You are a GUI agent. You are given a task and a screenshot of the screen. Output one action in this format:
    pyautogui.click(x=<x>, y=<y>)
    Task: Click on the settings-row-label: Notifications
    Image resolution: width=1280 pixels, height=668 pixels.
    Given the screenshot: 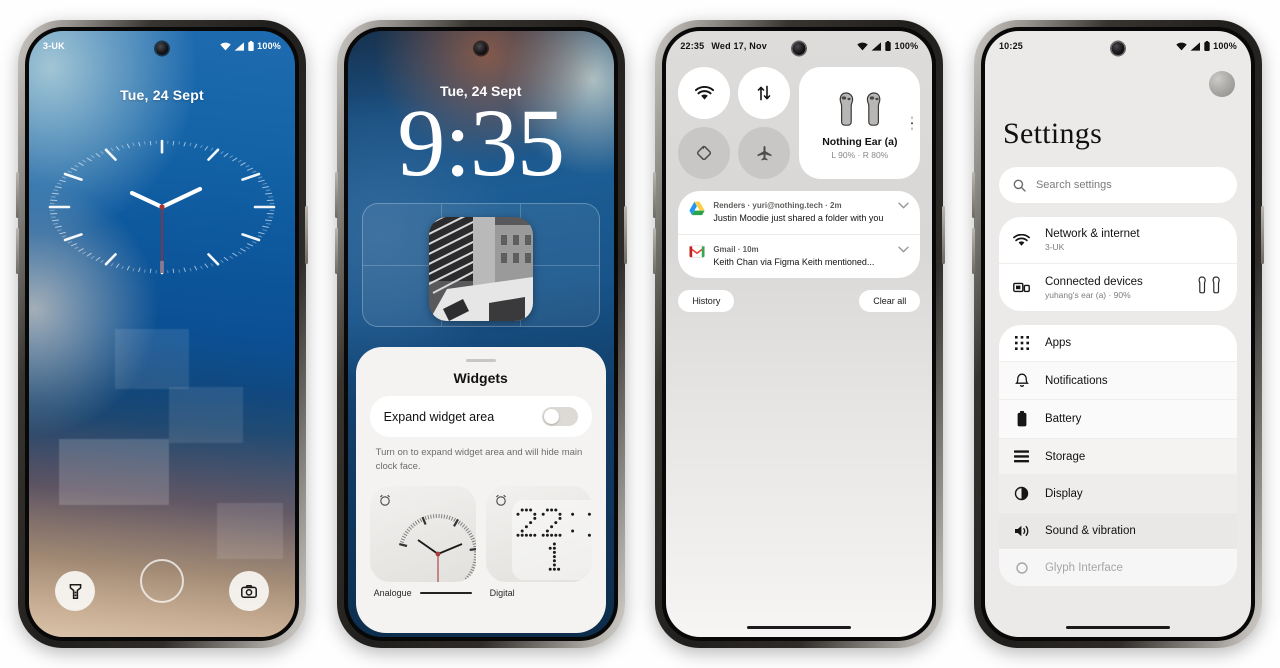 What is the action you would take?
    pyautogui.click(x=1076, y=380)
    